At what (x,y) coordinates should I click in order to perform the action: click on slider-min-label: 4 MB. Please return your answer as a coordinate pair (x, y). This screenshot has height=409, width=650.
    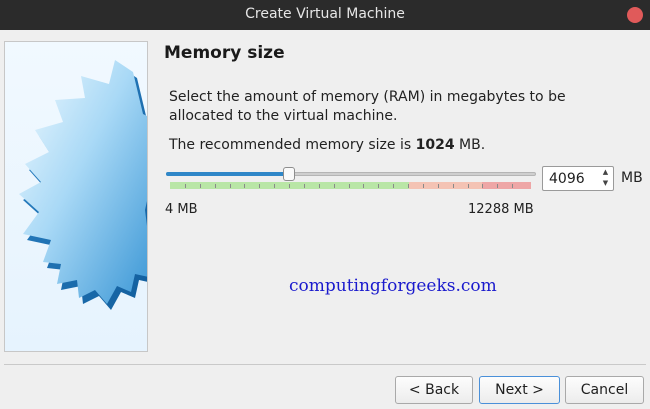
    Looking at the image, I should click on (181, 209).